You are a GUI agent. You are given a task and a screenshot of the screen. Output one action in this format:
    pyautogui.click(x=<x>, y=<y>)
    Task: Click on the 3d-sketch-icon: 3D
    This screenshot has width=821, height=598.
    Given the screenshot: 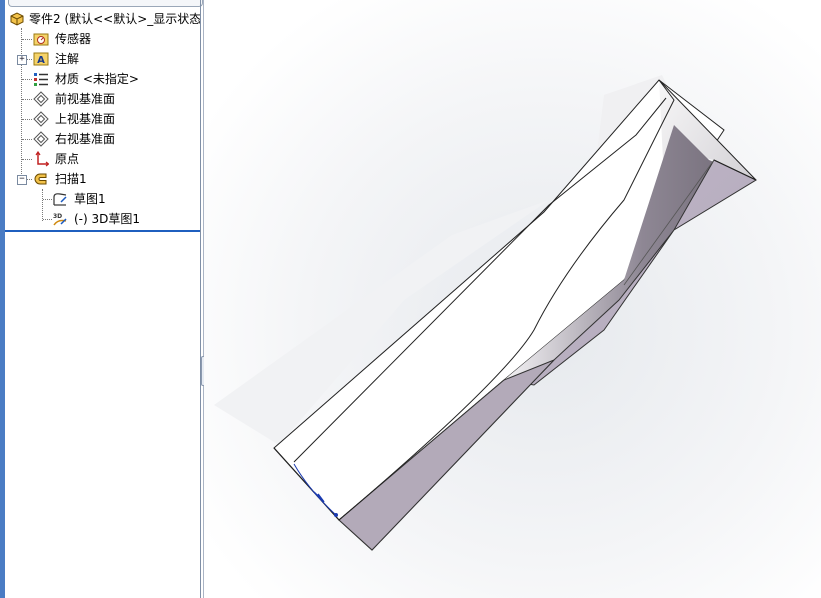 What is the action you would take?
    pyautogui.click(x=60, y=219)
    